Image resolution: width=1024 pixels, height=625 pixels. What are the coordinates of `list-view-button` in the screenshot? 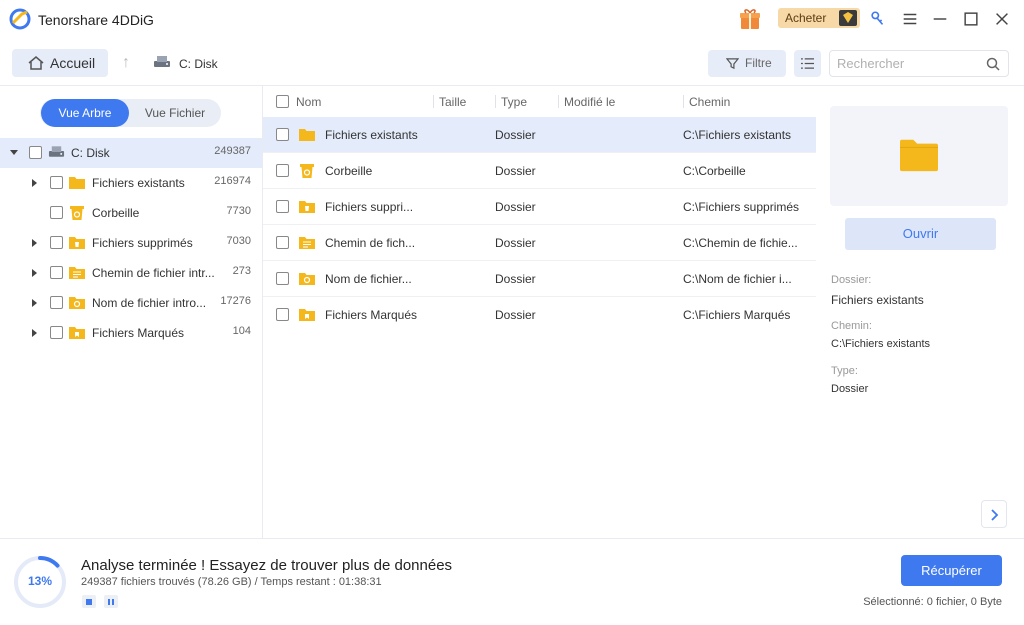 It's located at (807, 63).